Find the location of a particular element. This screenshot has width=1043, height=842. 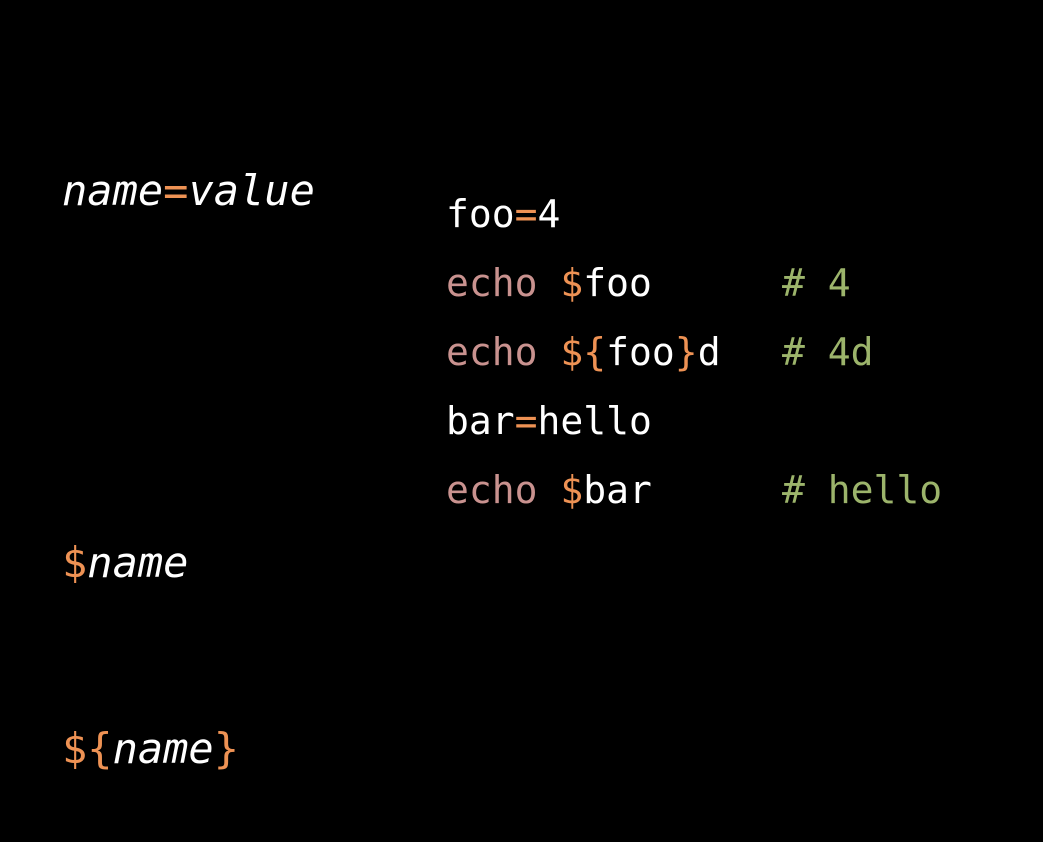

code-statement: foo=4 is located at coordinates (614, 214).